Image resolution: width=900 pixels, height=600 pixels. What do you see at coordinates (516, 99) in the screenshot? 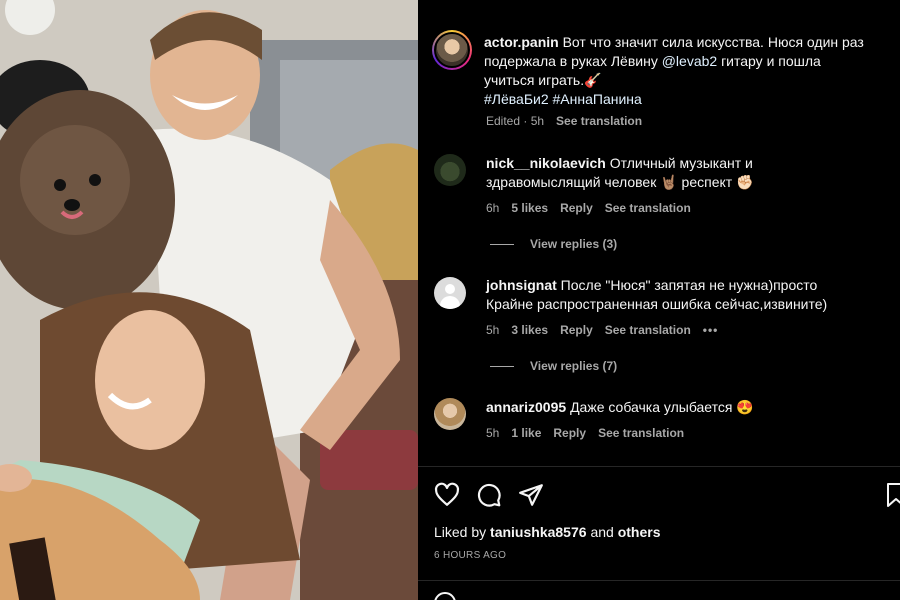
I see `hashtag-1: #ЛёваБи2` at bounding box center [516, 99].